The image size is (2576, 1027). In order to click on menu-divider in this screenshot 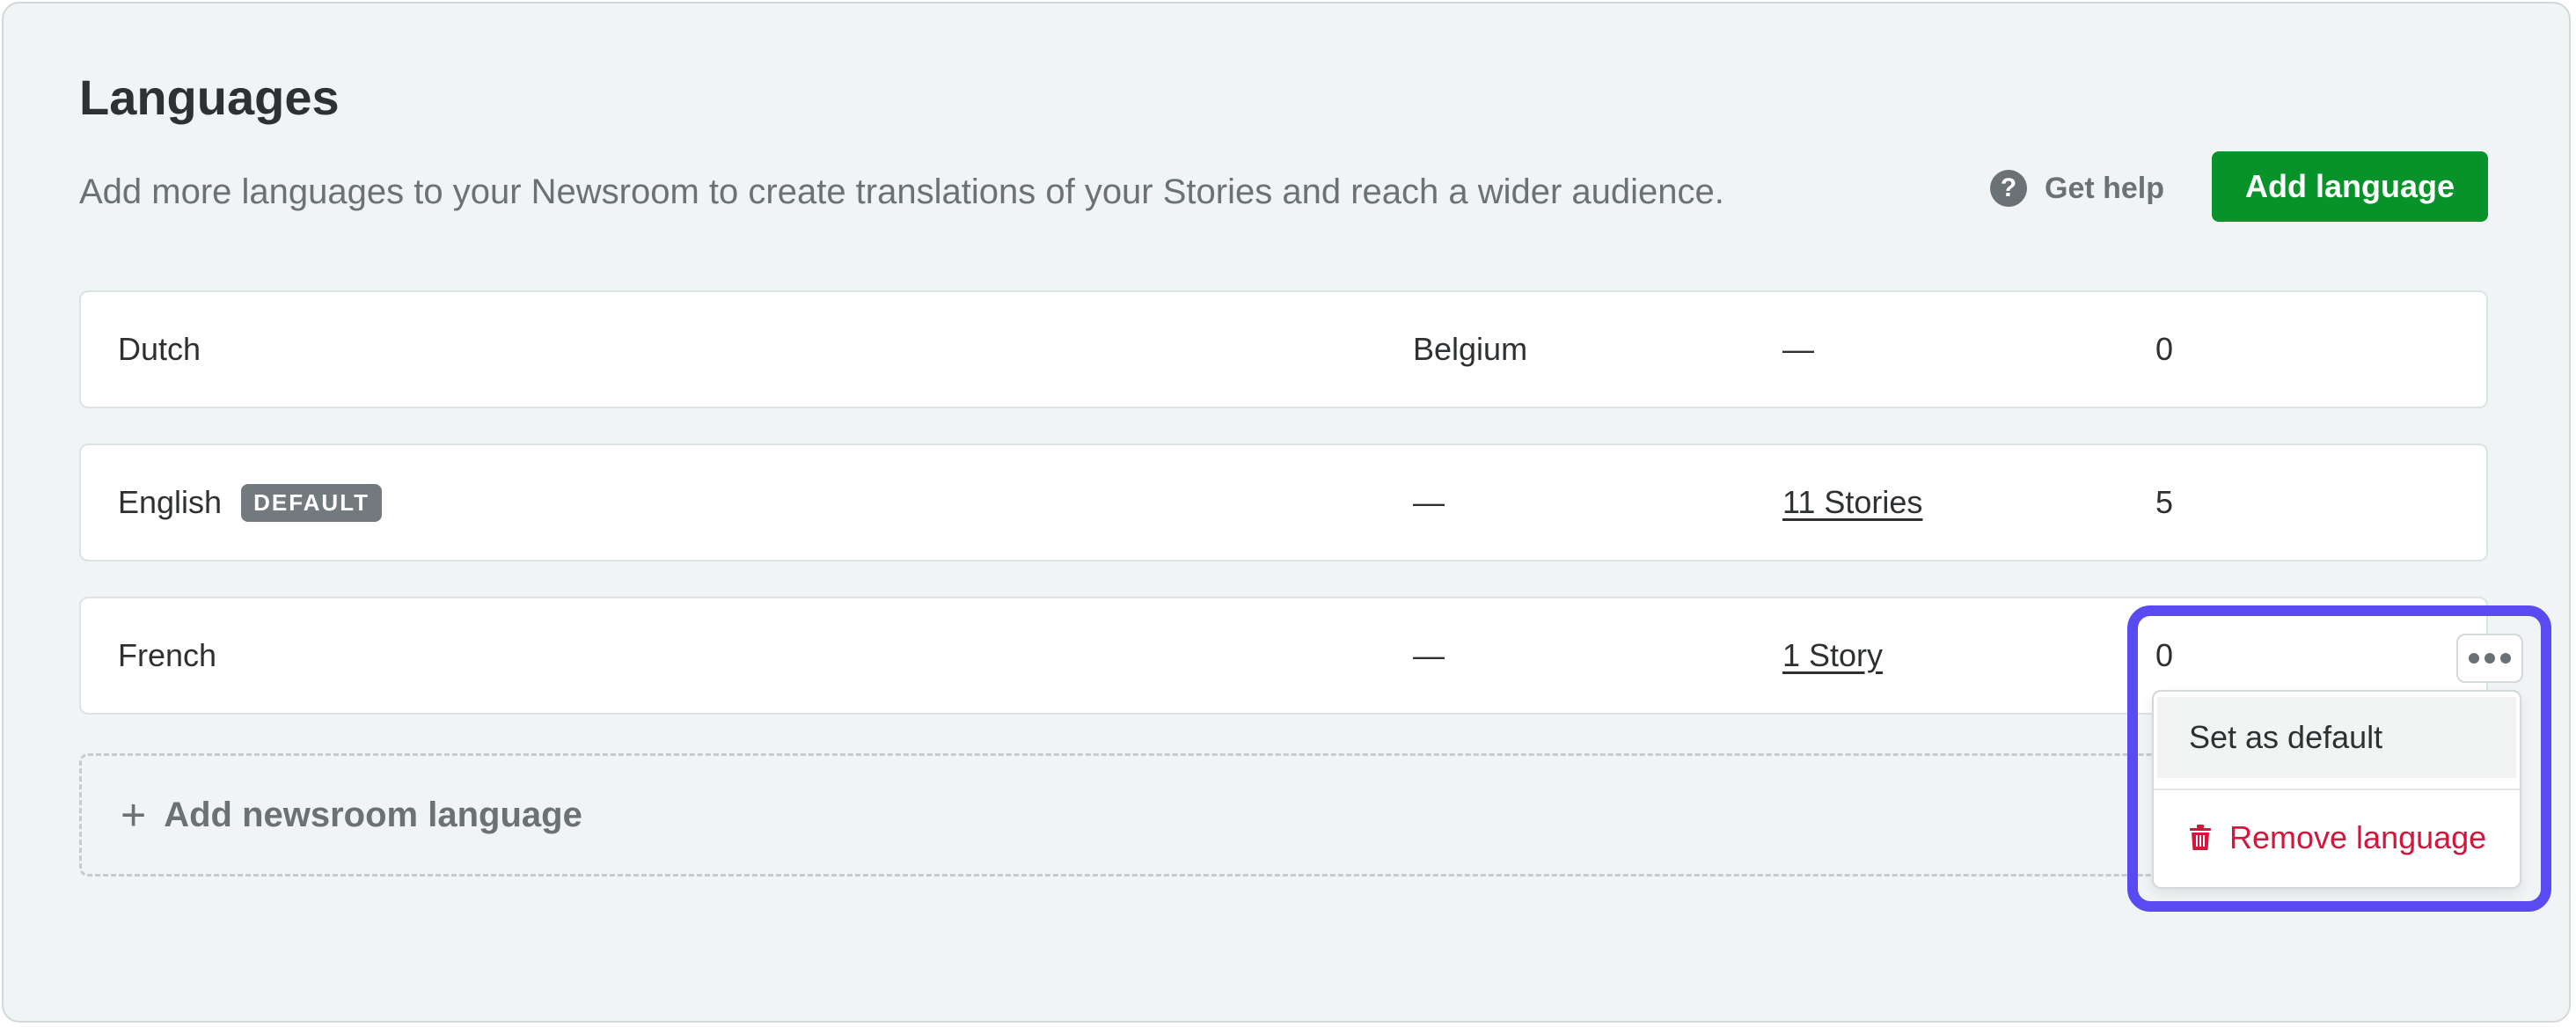, I will do `click(2337, 789)`.